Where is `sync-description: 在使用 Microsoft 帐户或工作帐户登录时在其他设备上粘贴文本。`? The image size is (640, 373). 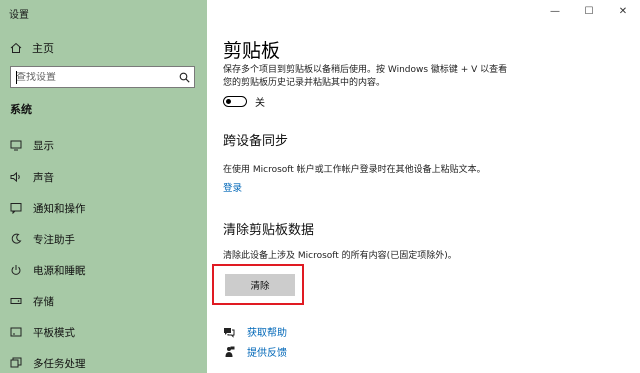 sync-description: 在使用 Microsoft 帐户或工作帐户登录时在其他设备上粘贴文本。 is located at coordinates (354, 170).